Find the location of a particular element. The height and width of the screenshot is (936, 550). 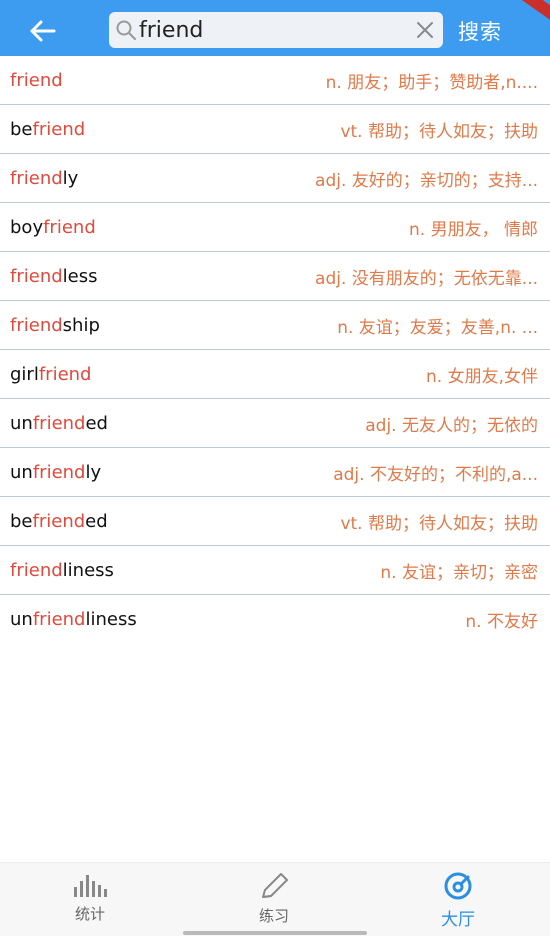

result-meaning: n. 男朋友， 情郎 is located at coordinates (473, 229).